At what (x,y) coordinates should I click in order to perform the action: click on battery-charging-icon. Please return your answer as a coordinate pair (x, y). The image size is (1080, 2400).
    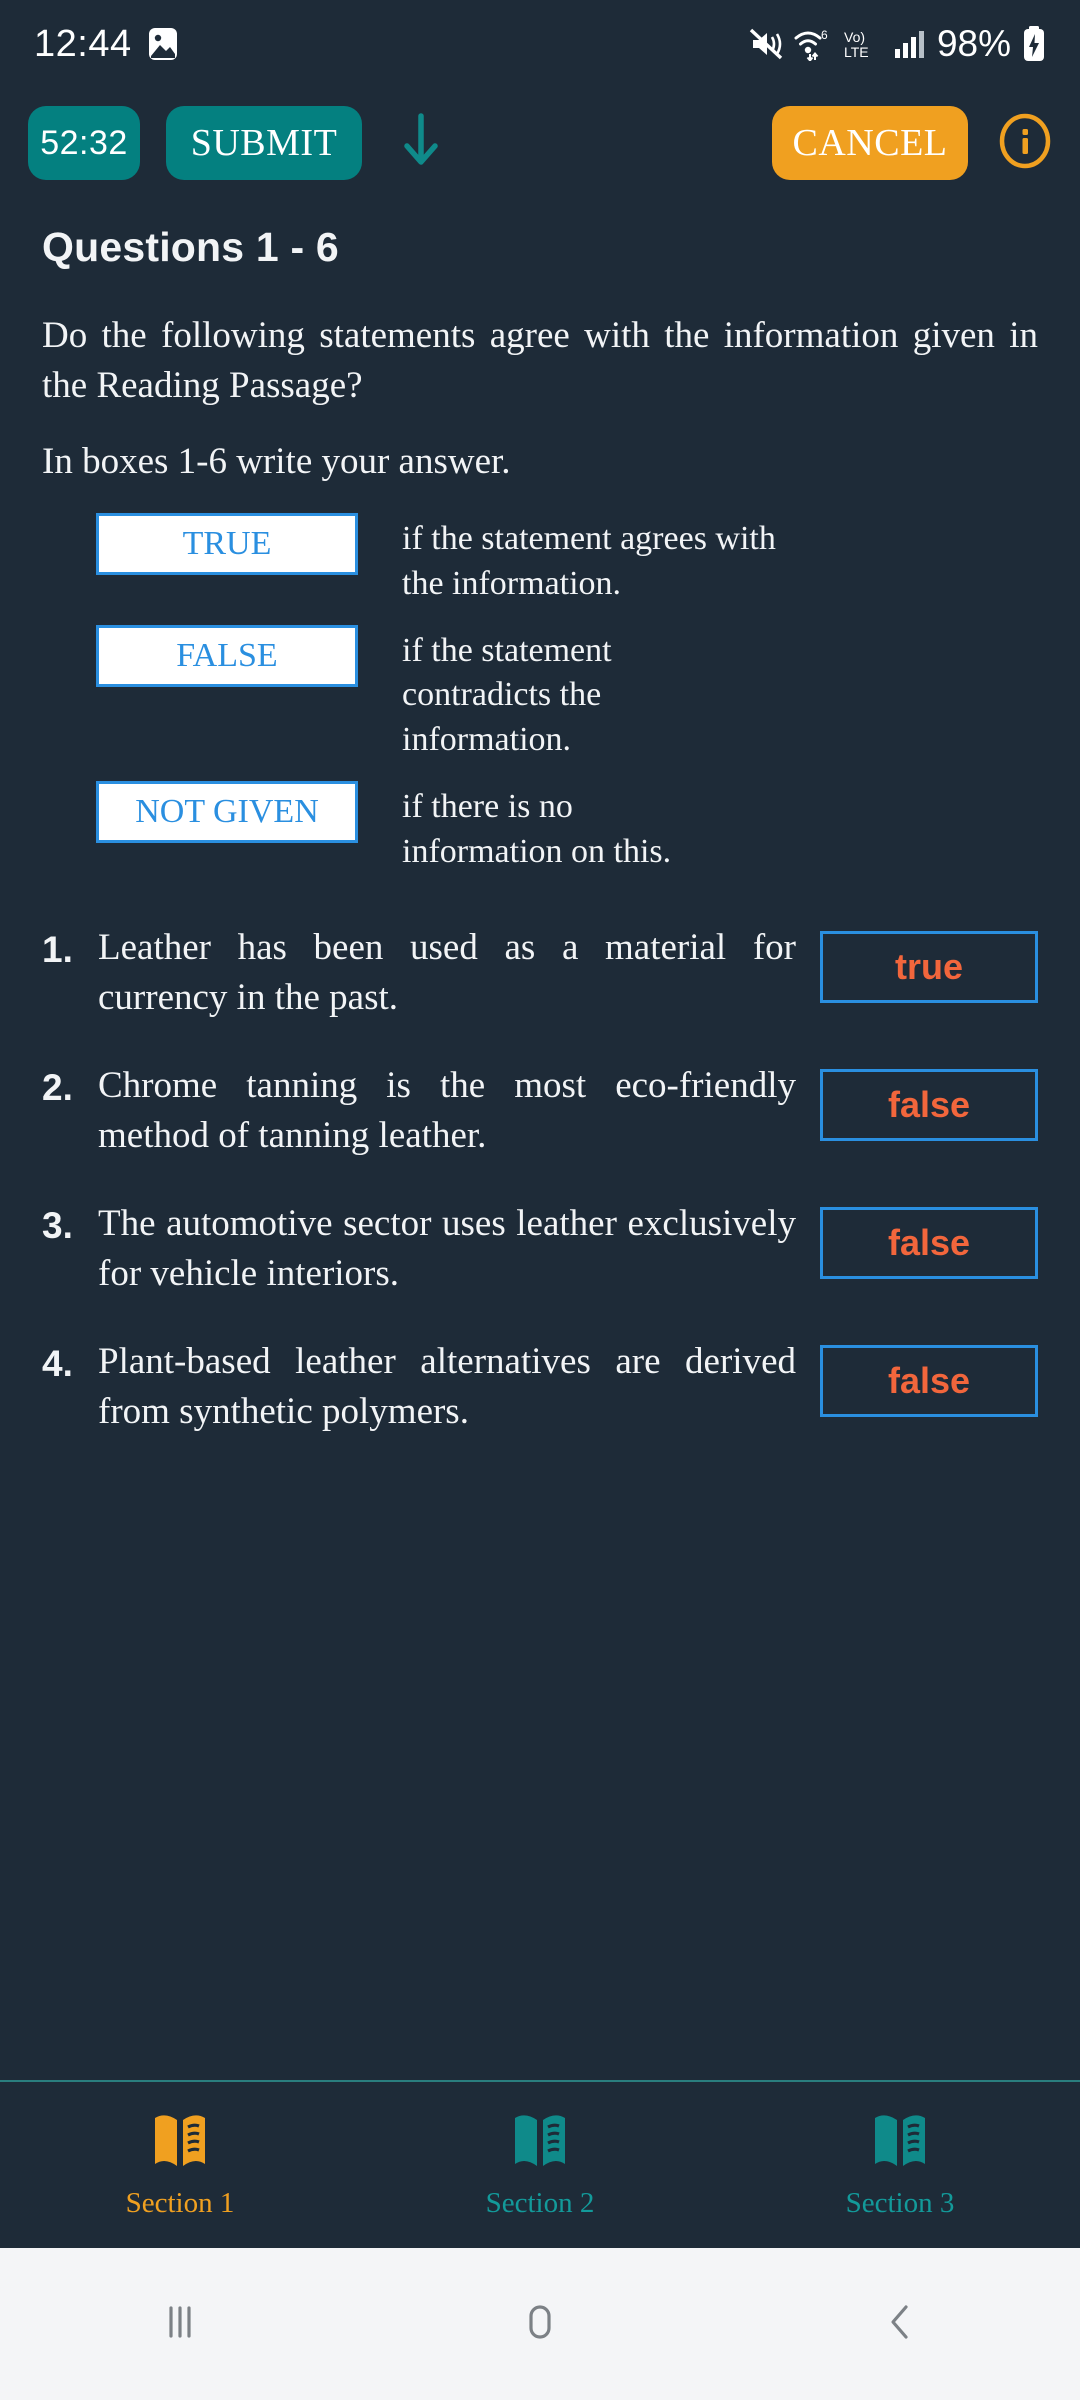
    Looking at the image, I should click on (1034, 44).